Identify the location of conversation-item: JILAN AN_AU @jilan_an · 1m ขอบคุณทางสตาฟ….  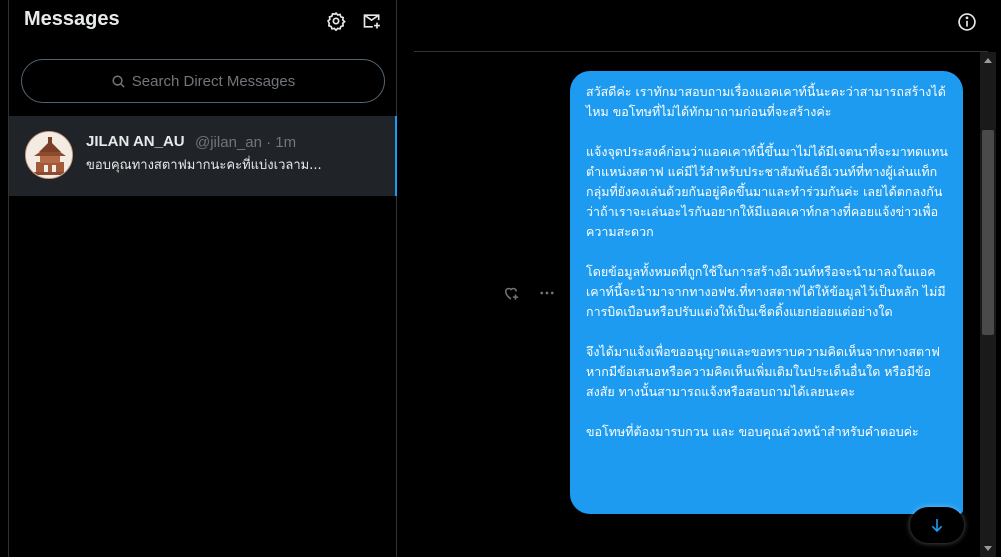
(203, 156).